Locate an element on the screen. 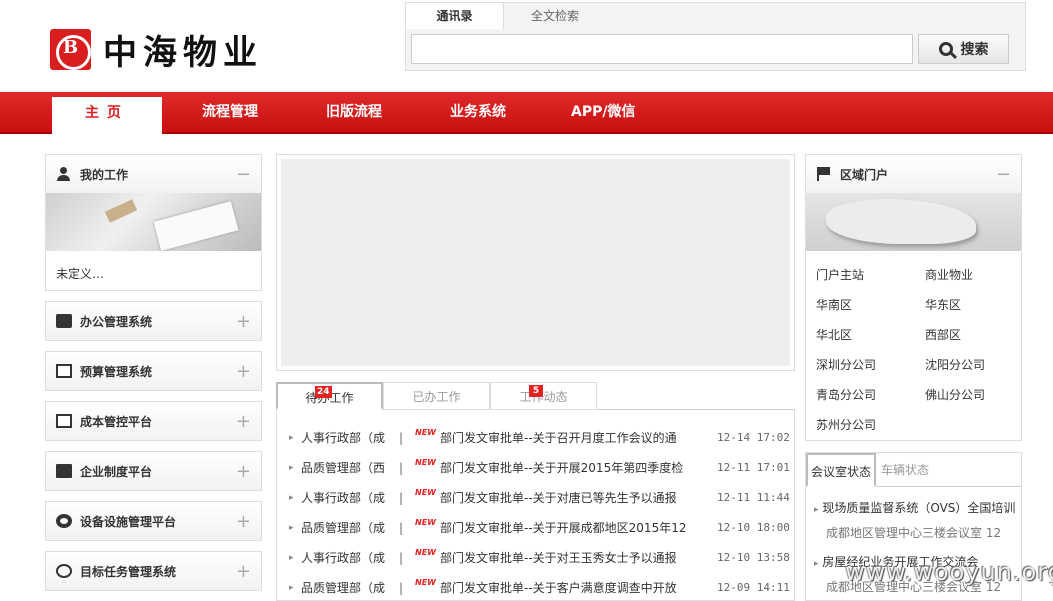  panel-cost-control: 成本管控平台 + is located at coordinates (153, 421).